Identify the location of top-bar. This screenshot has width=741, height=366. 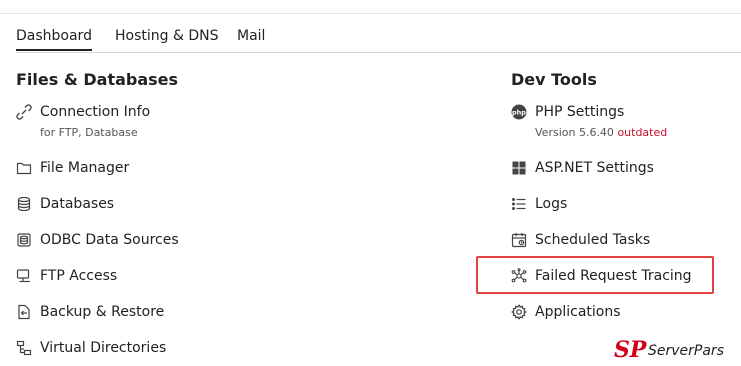
(370, 7).